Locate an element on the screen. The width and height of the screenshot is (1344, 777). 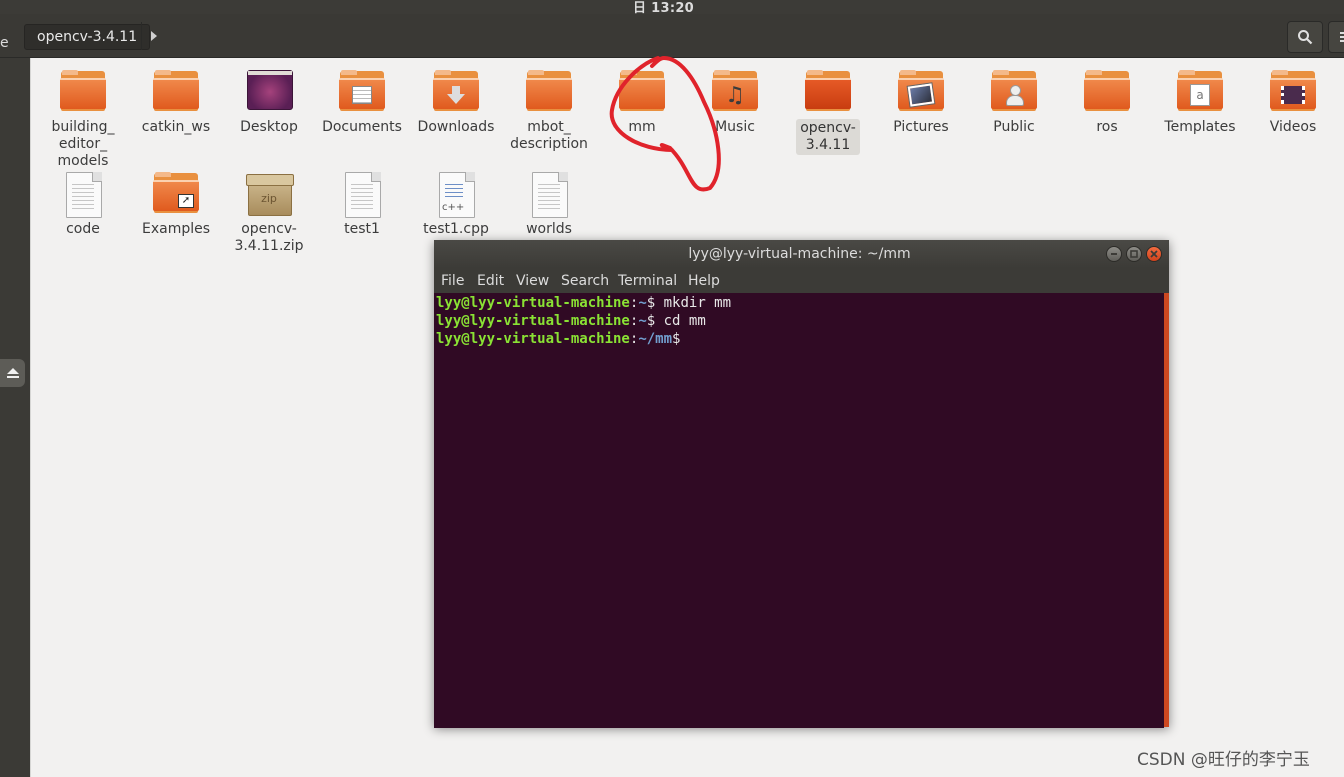
file-item: Public is located at coordinates (1014, 103).